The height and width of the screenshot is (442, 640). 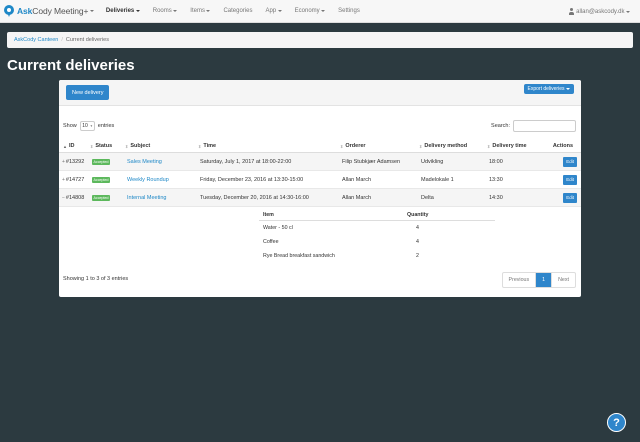 I want to click on nav-rooms: Rooms, so click(x=165, y=11).